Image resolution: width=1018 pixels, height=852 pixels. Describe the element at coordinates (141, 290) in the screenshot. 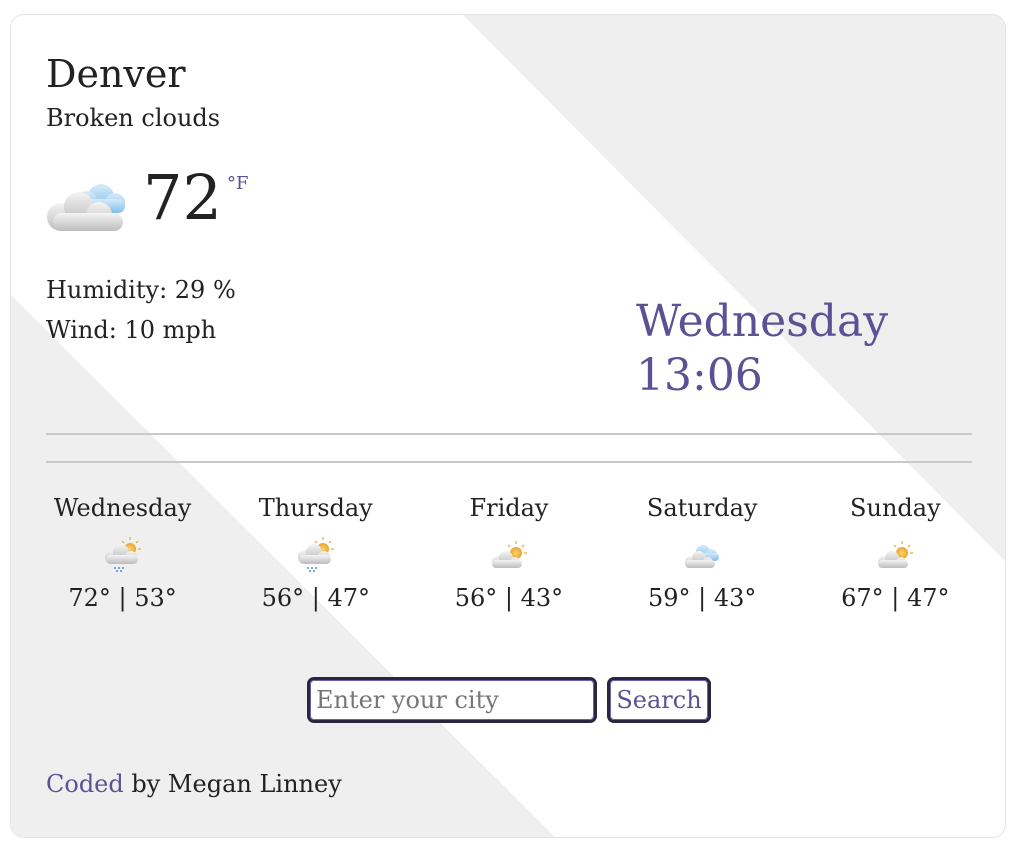

I see `humidity: Humidity: 29 %` at that location.